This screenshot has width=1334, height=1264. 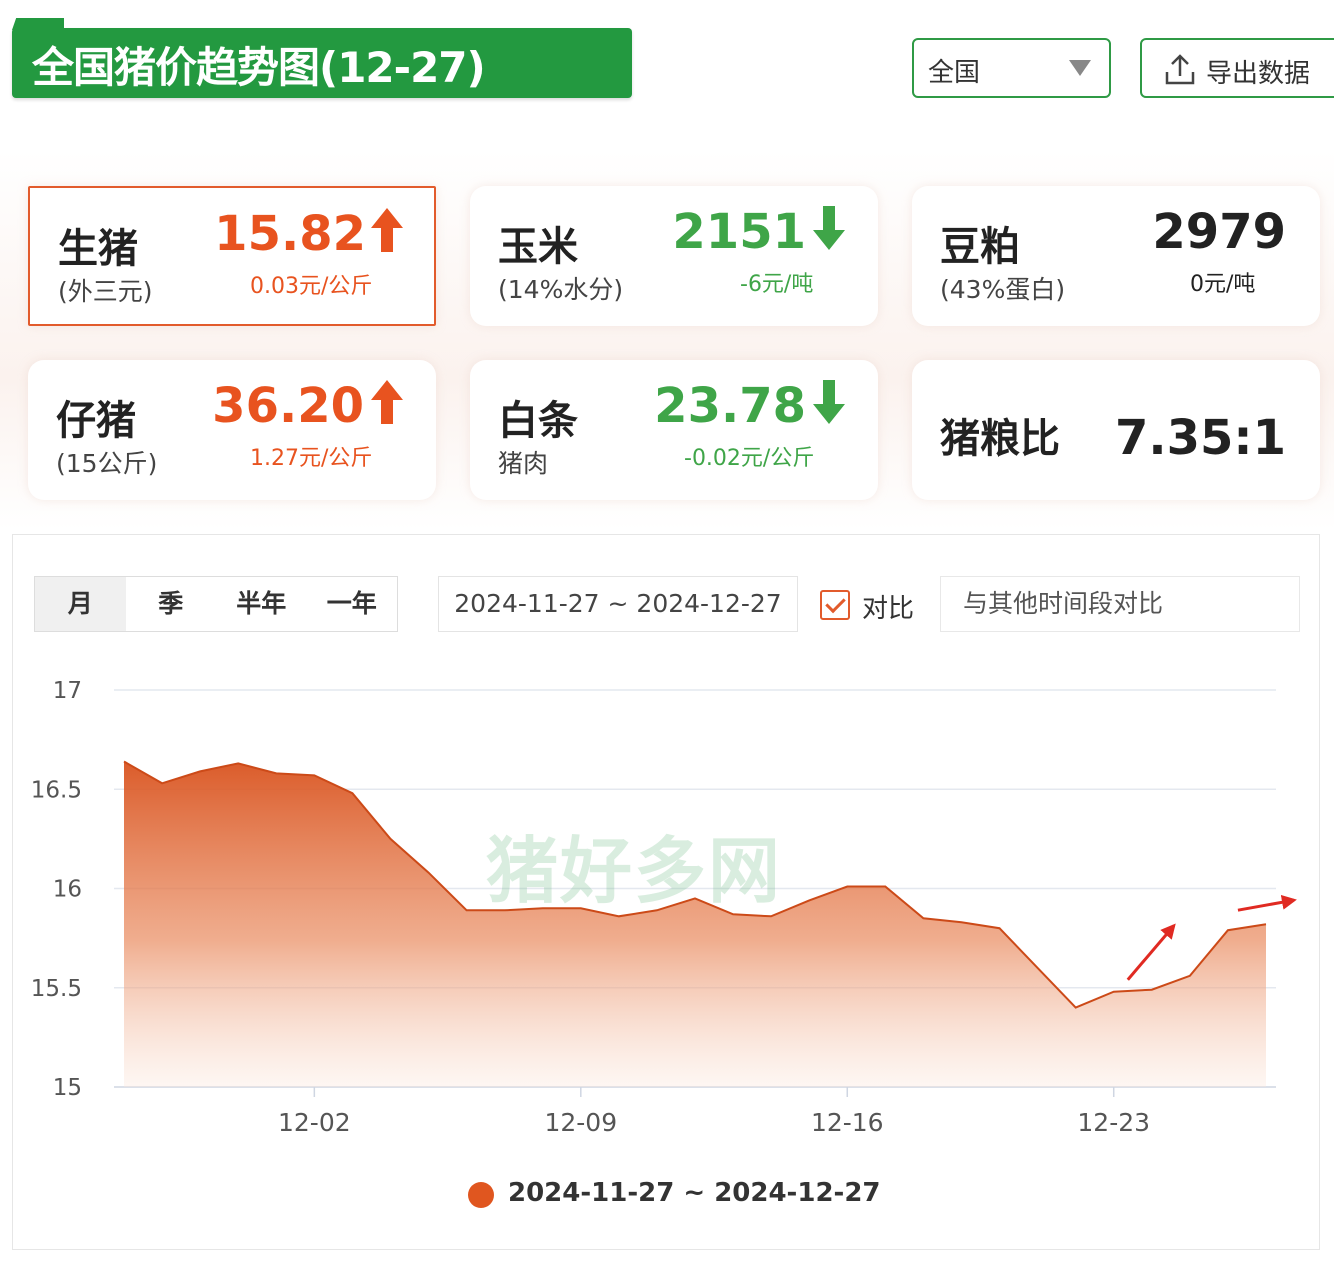 I want to click on x-tick-label: 12-16, so click(x=847, y=1122).